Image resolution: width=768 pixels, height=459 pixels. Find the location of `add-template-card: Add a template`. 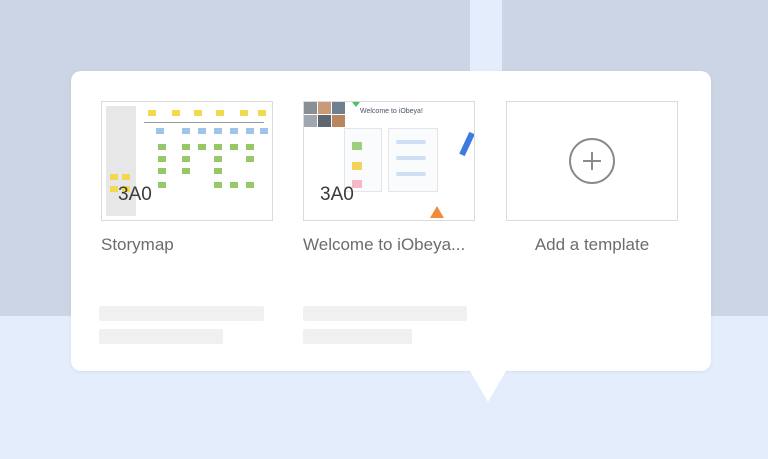

add-template-card: Add a template is located at coordinates (592, 178).